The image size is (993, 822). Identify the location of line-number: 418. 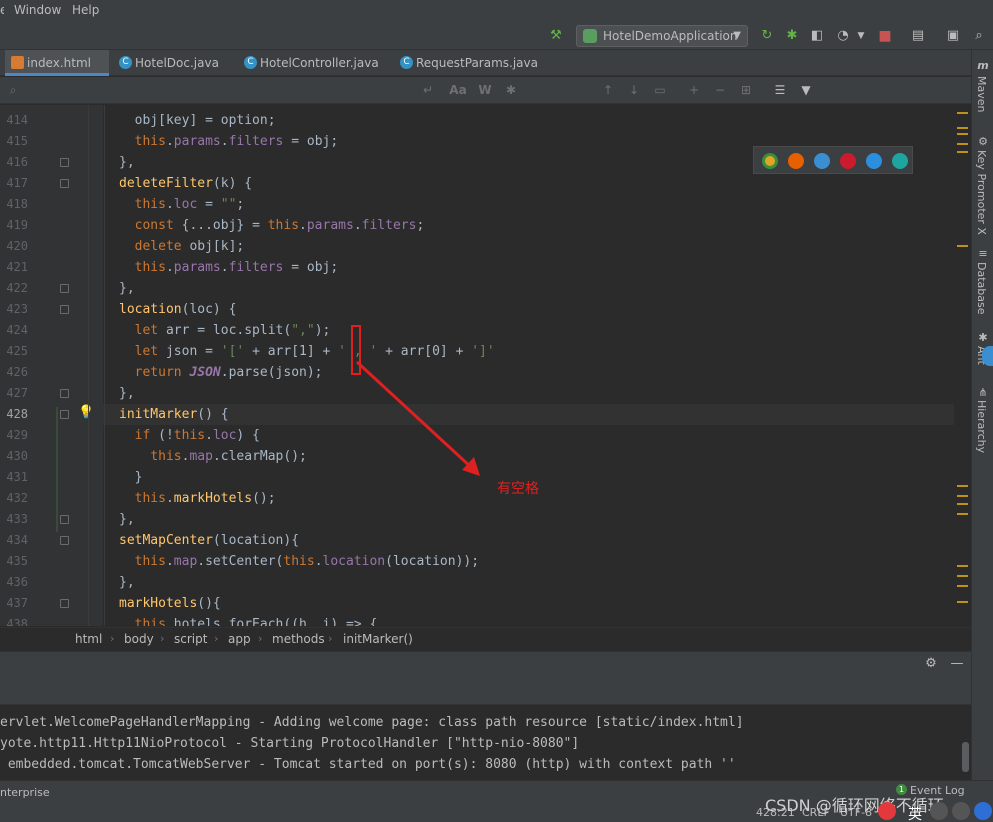
(14, 204).